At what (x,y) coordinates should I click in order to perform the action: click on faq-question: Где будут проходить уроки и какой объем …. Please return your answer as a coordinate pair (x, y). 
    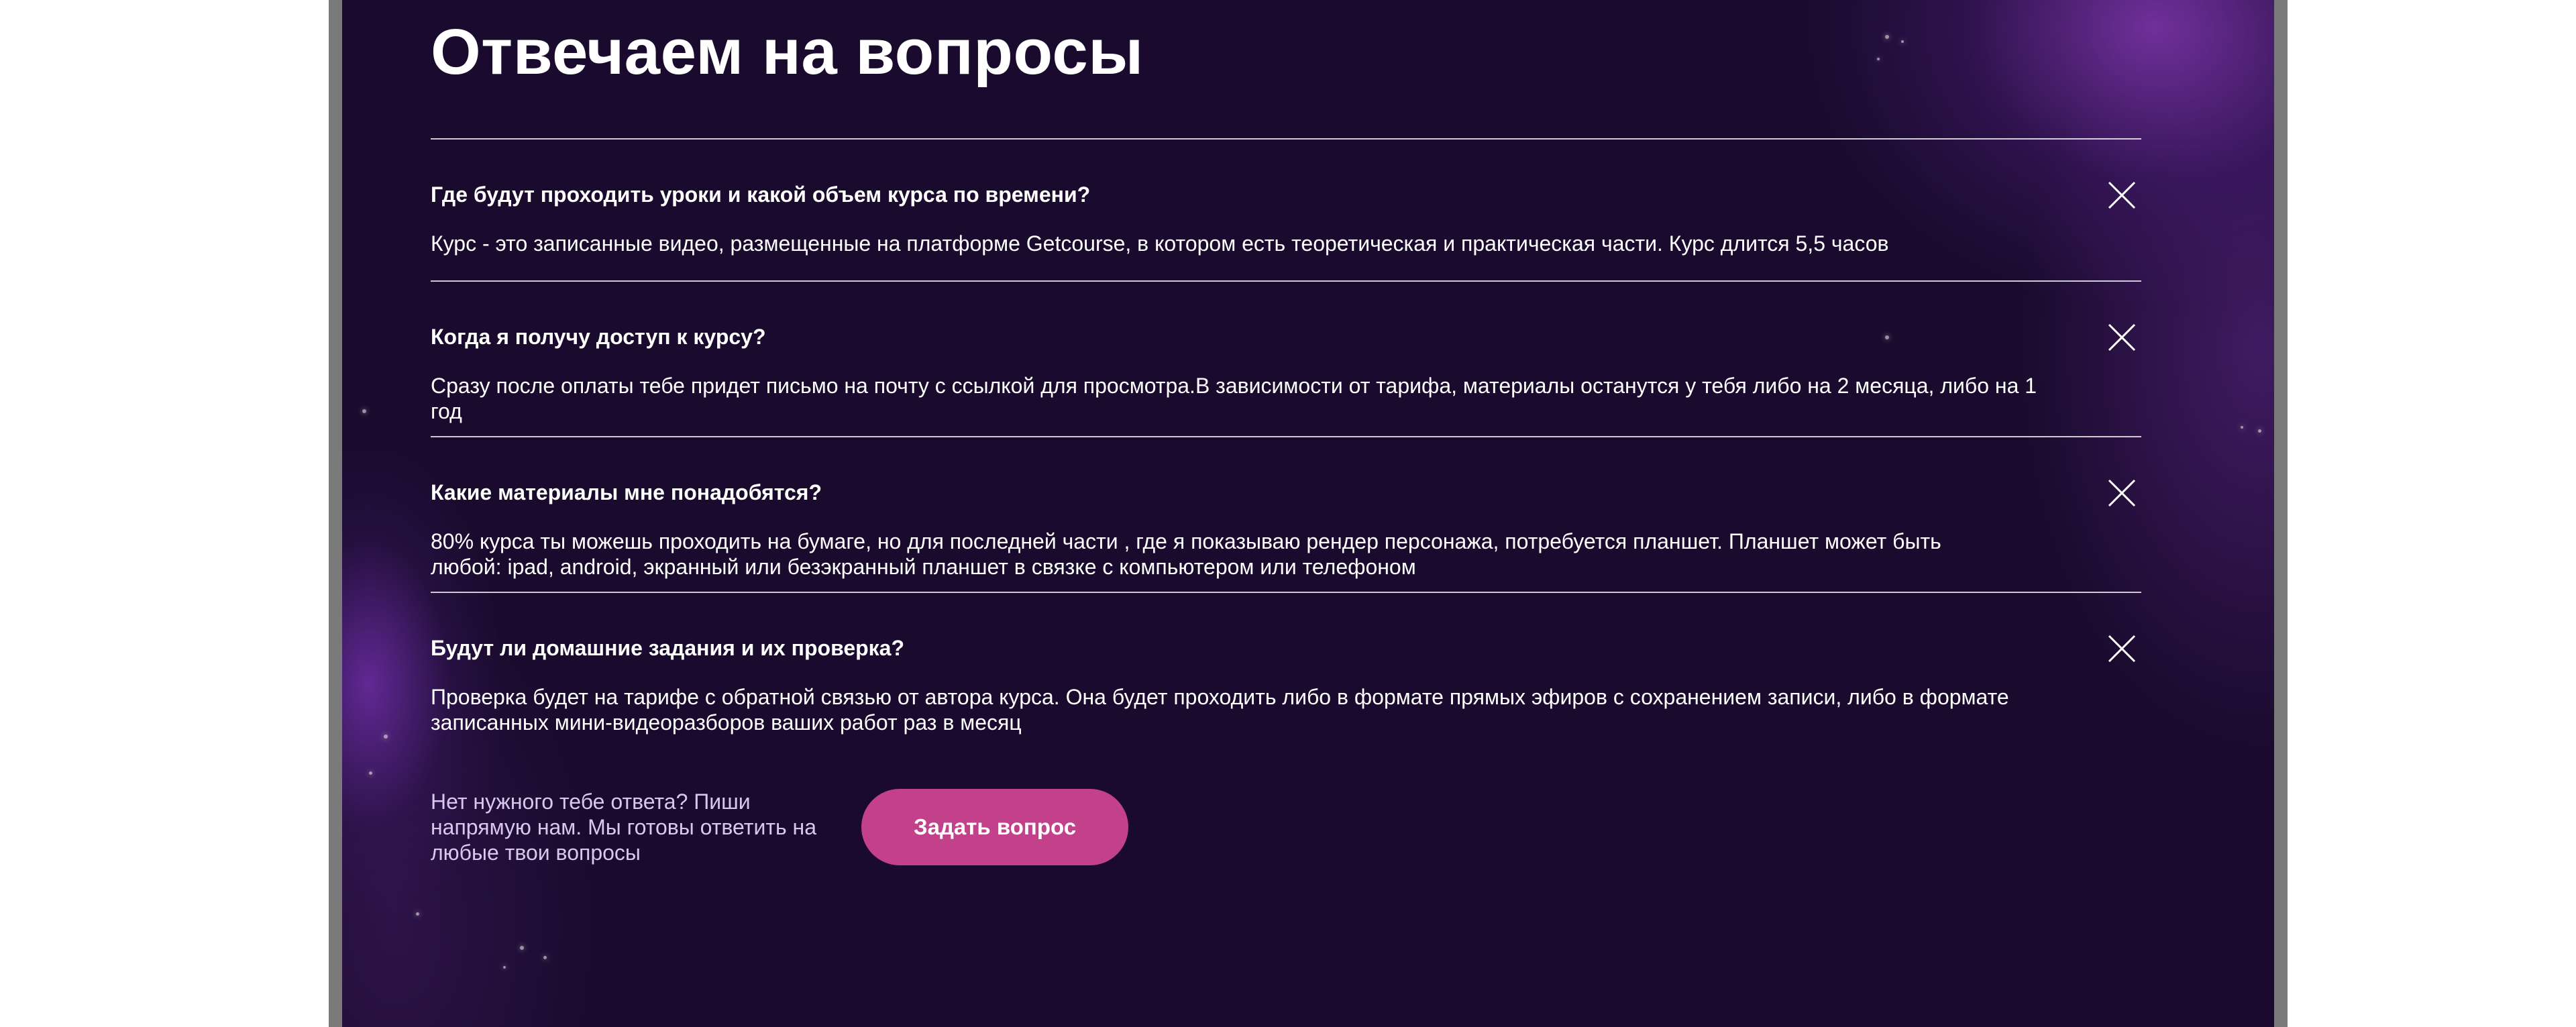
    Looking at the image, I should click on (1185, 194).